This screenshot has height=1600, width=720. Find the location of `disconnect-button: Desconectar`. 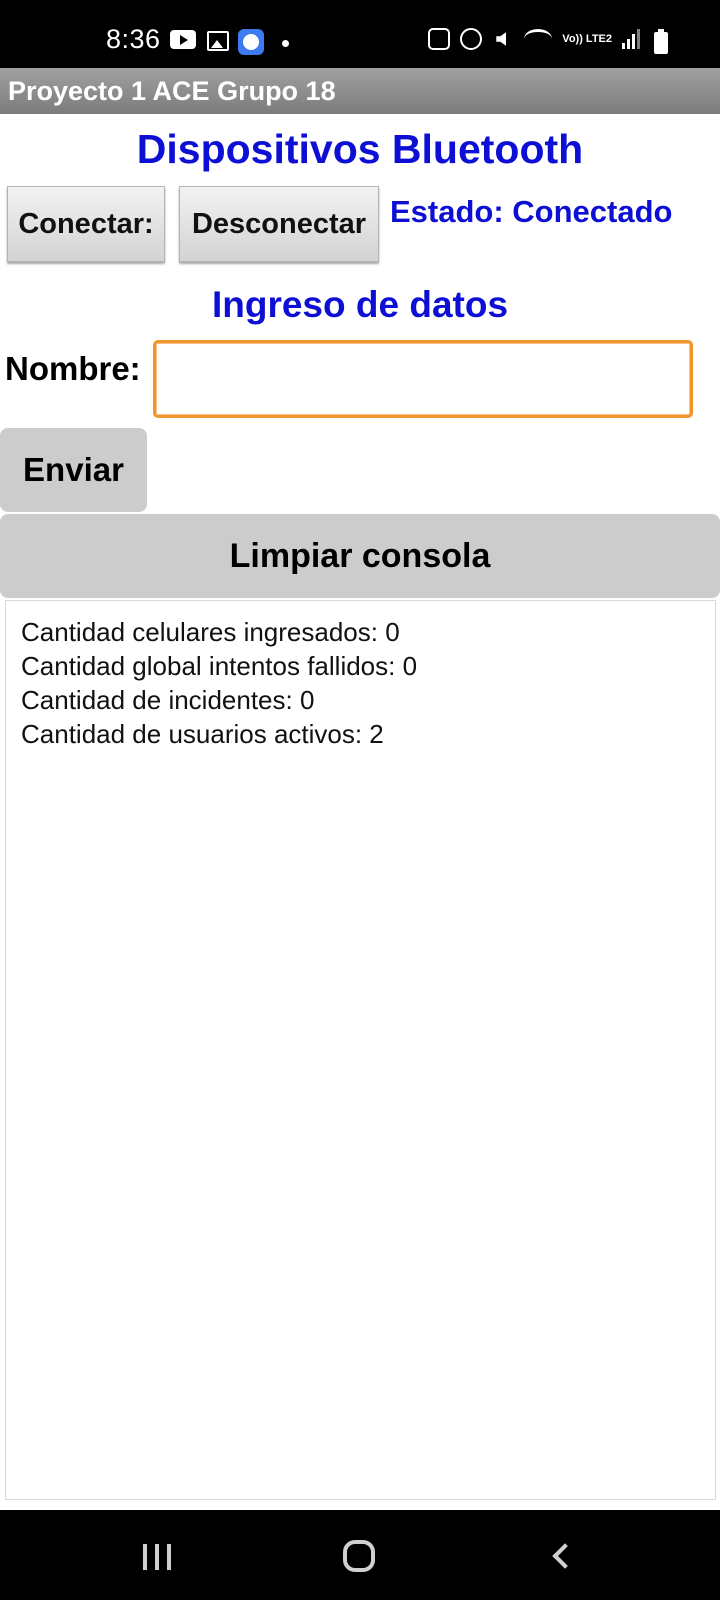

disconnect-button: Desconectar is located at coordinates (279, 224).